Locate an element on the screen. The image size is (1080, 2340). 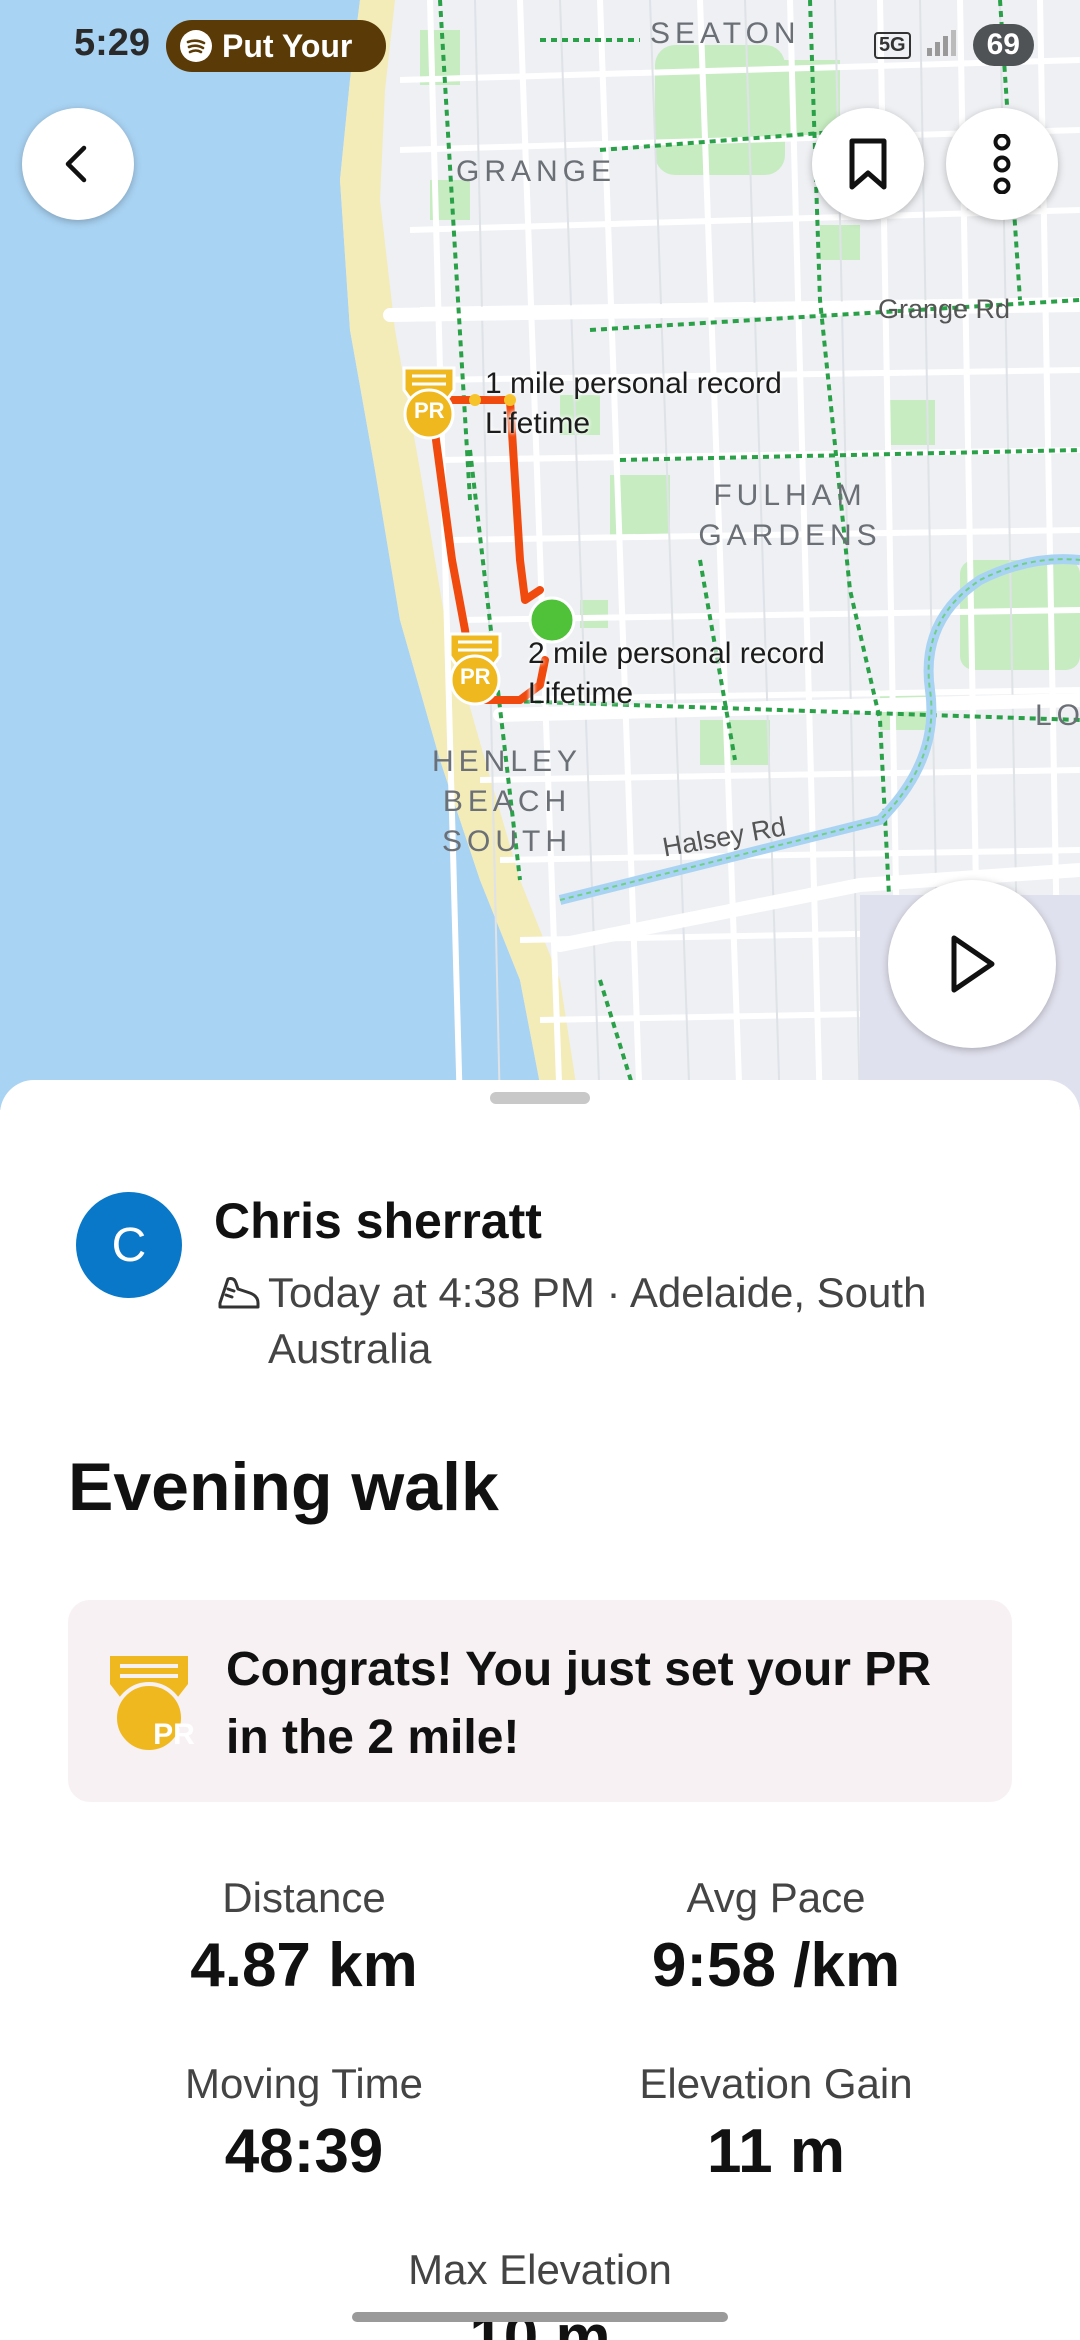
play-flyover-button is located at coordinates (972, 964).